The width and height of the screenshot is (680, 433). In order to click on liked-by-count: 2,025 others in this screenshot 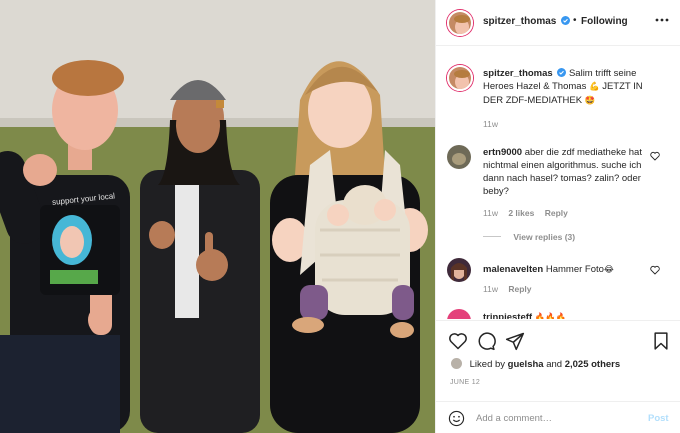, I will do `click(592, 364)`.